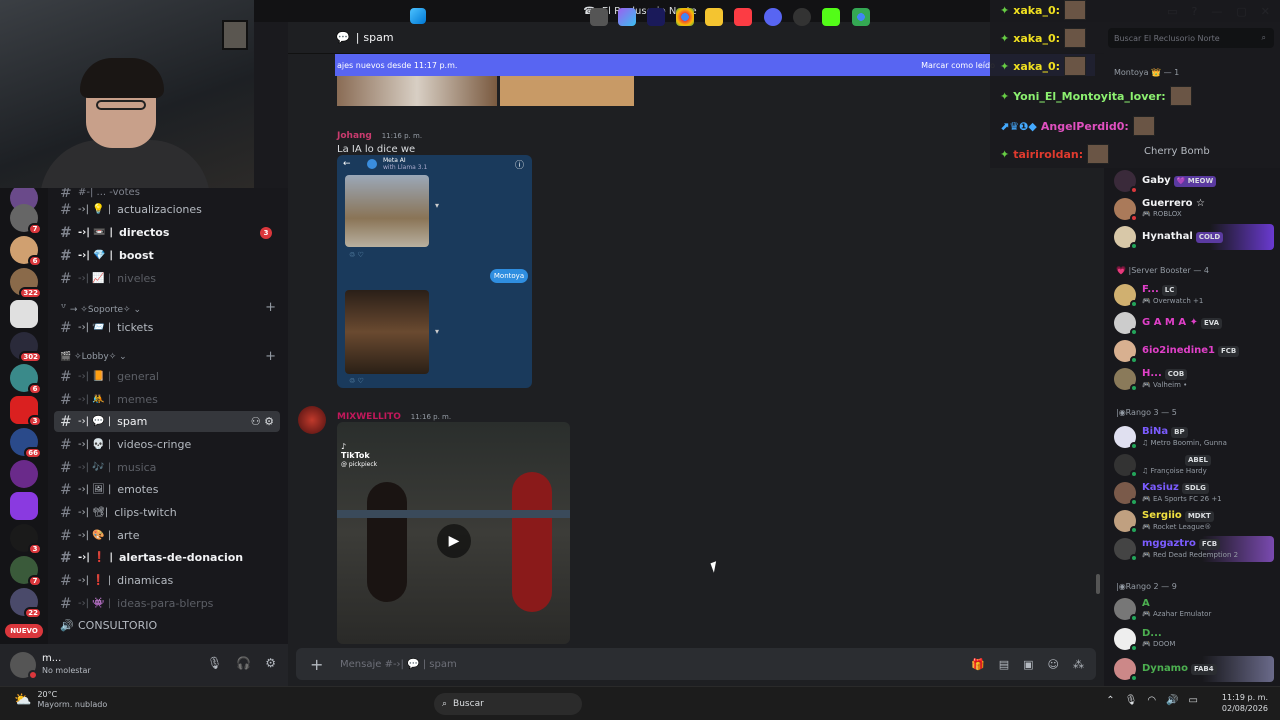 This screenshot has width=1280, height=720. What do you see at coordinates (167, 278) in the screenshot?
I see `channel-item-niveles: # -›| 📈 | niveles` at bounding box center [167, 278].